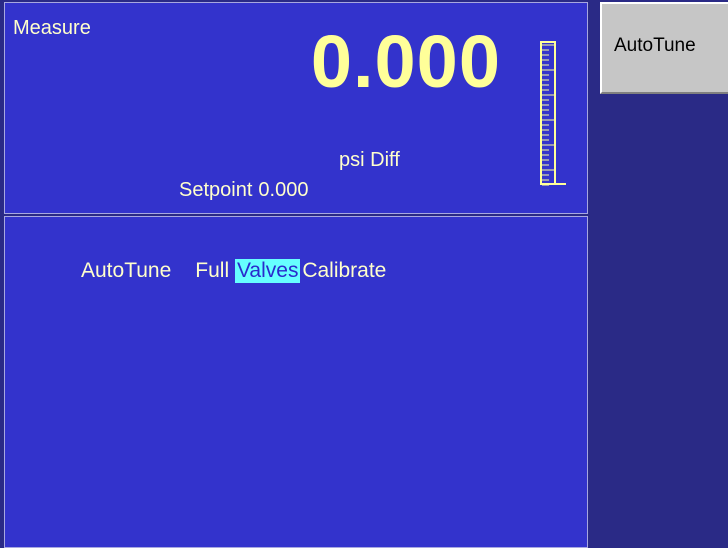  I want to click on measure-title: Measure, so click(52, 28).